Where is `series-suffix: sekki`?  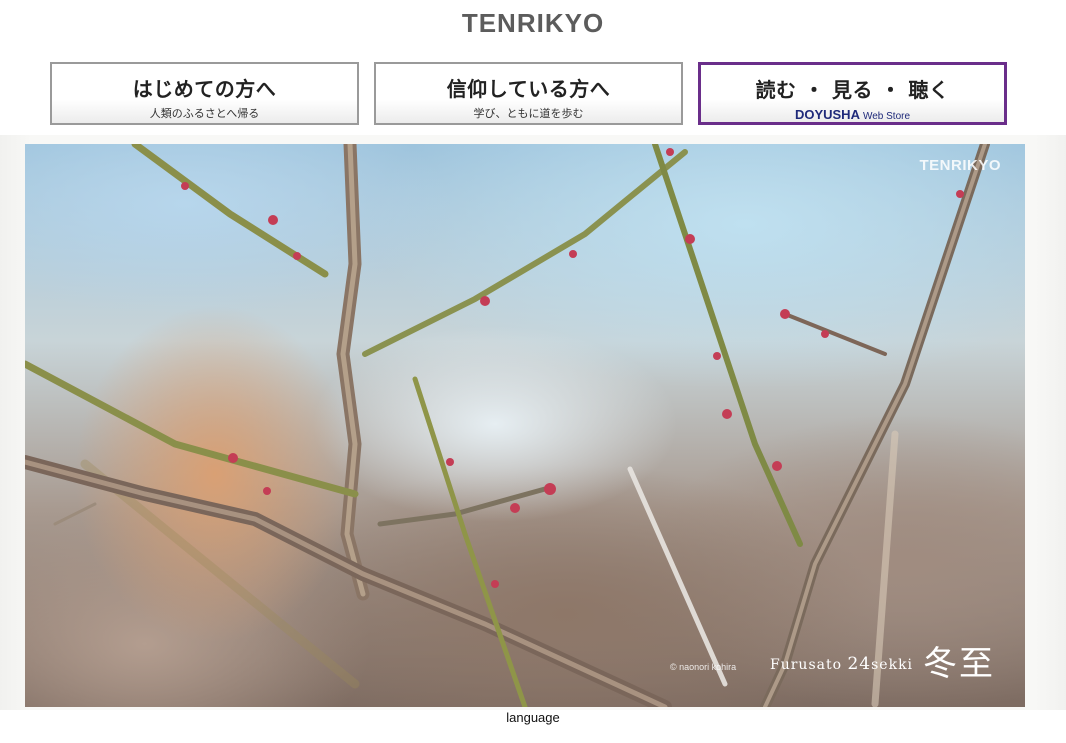
series-suffix: sekki is located at coordinates (892, 665).